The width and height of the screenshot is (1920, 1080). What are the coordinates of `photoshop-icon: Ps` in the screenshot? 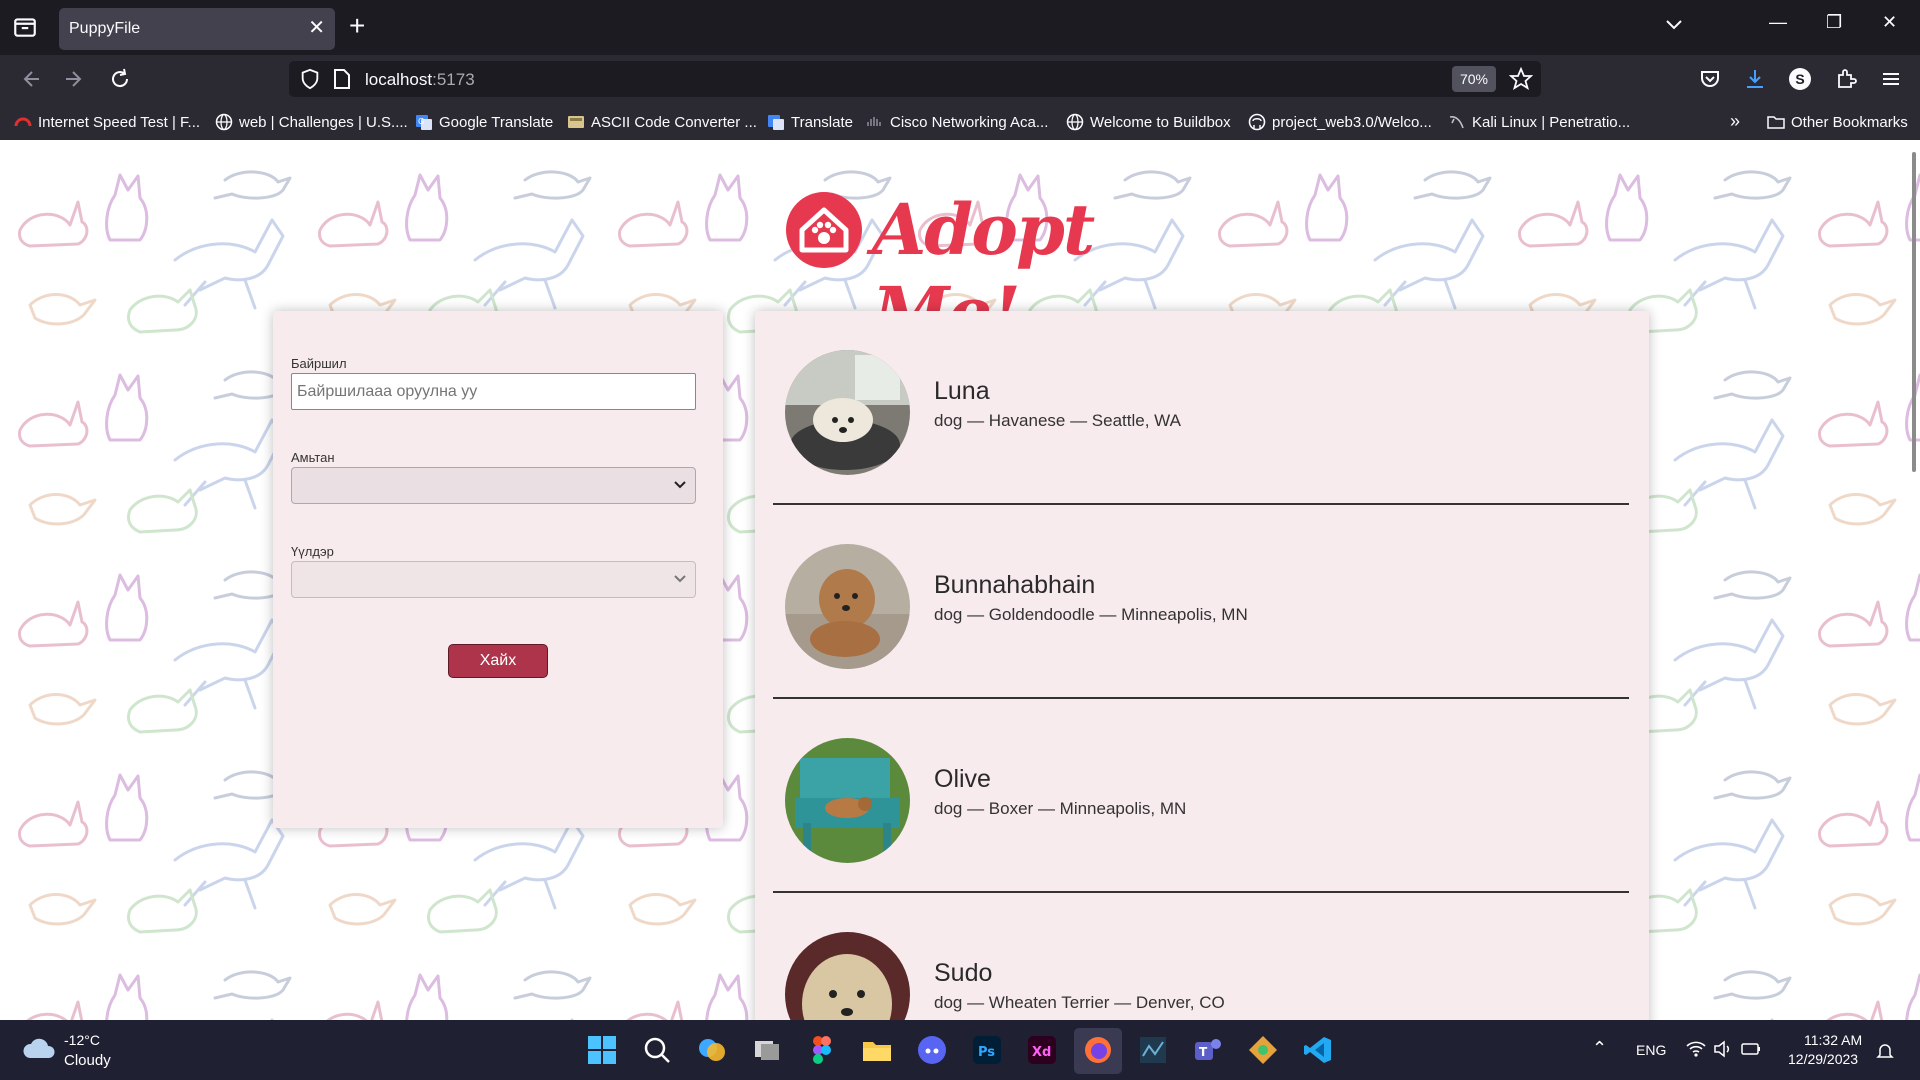 It's located at (987, 1050).